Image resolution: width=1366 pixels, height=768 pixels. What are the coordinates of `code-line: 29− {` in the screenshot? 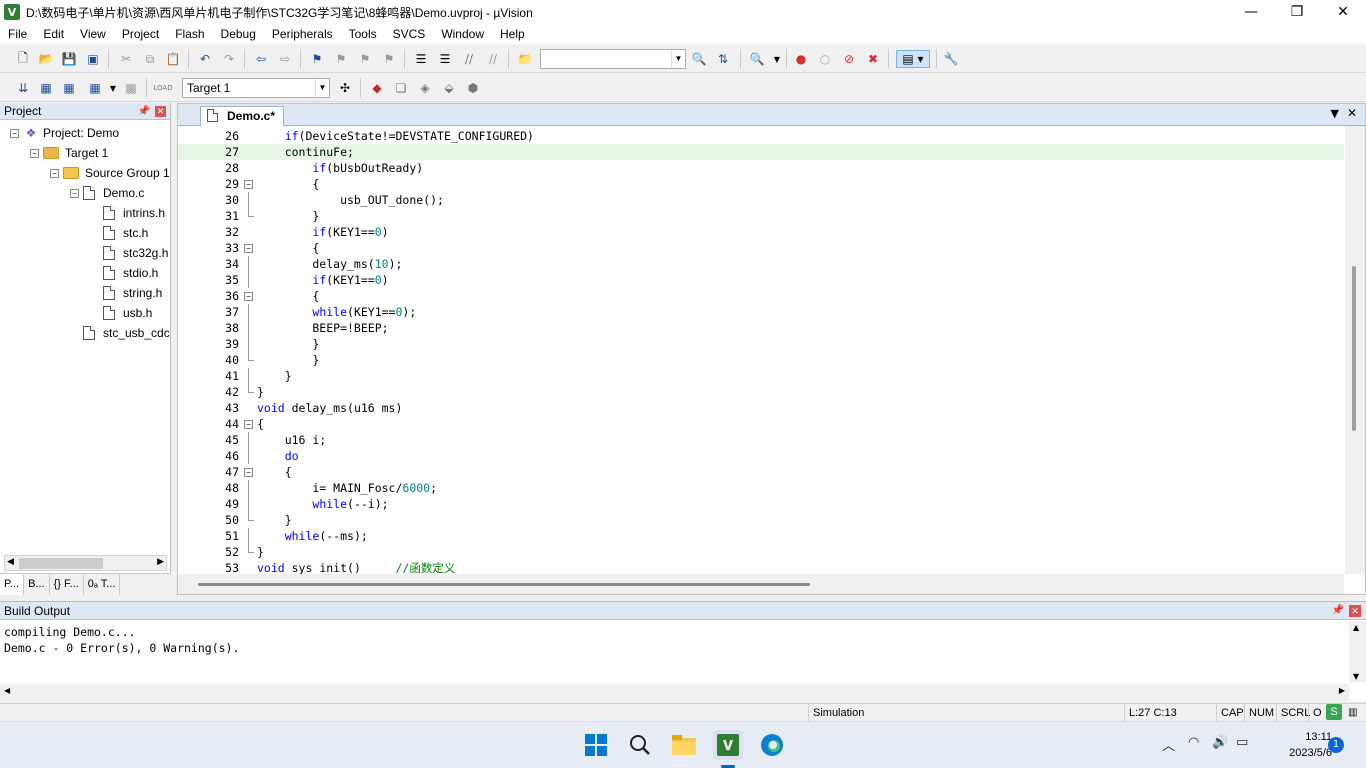 It's located at (761, 184).